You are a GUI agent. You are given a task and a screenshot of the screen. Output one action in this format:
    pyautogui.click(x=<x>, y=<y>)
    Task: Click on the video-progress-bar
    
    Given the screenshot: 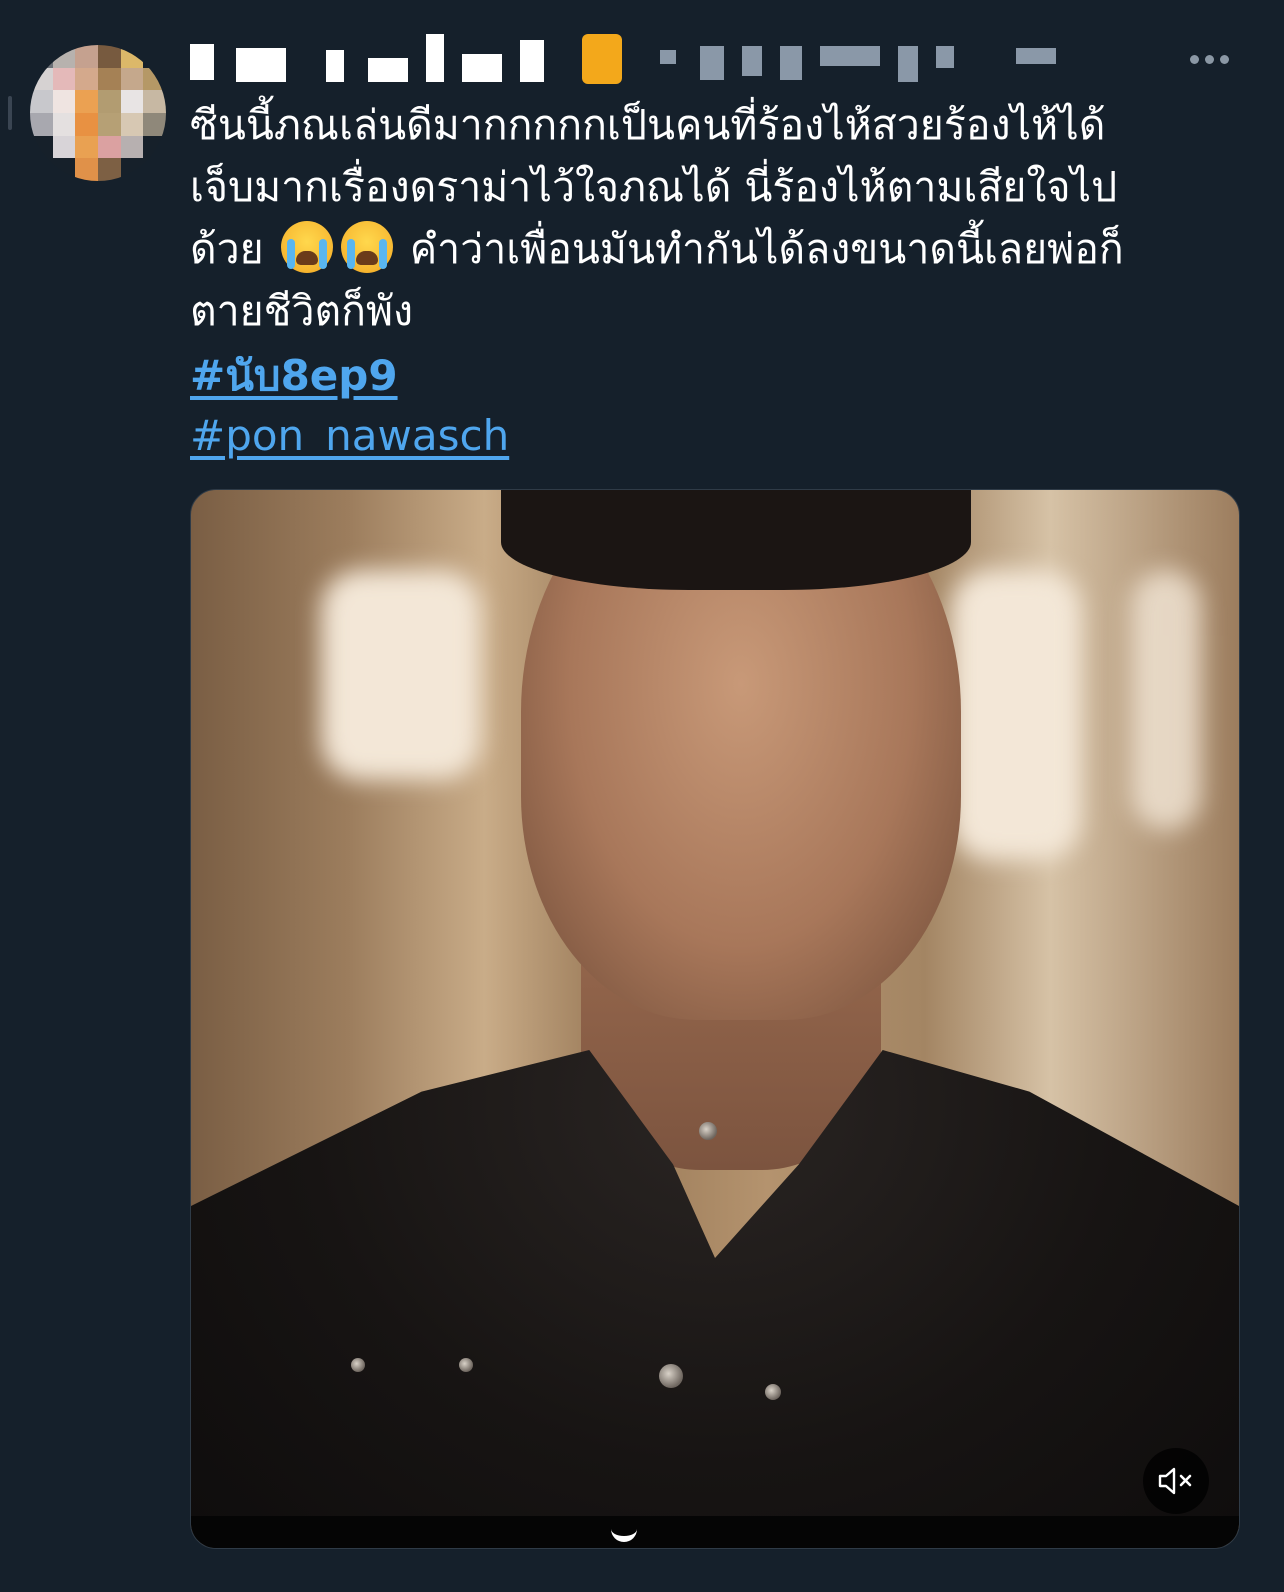 What is the action you would take?
    pyautogui.click(x=715, y=1532)
    